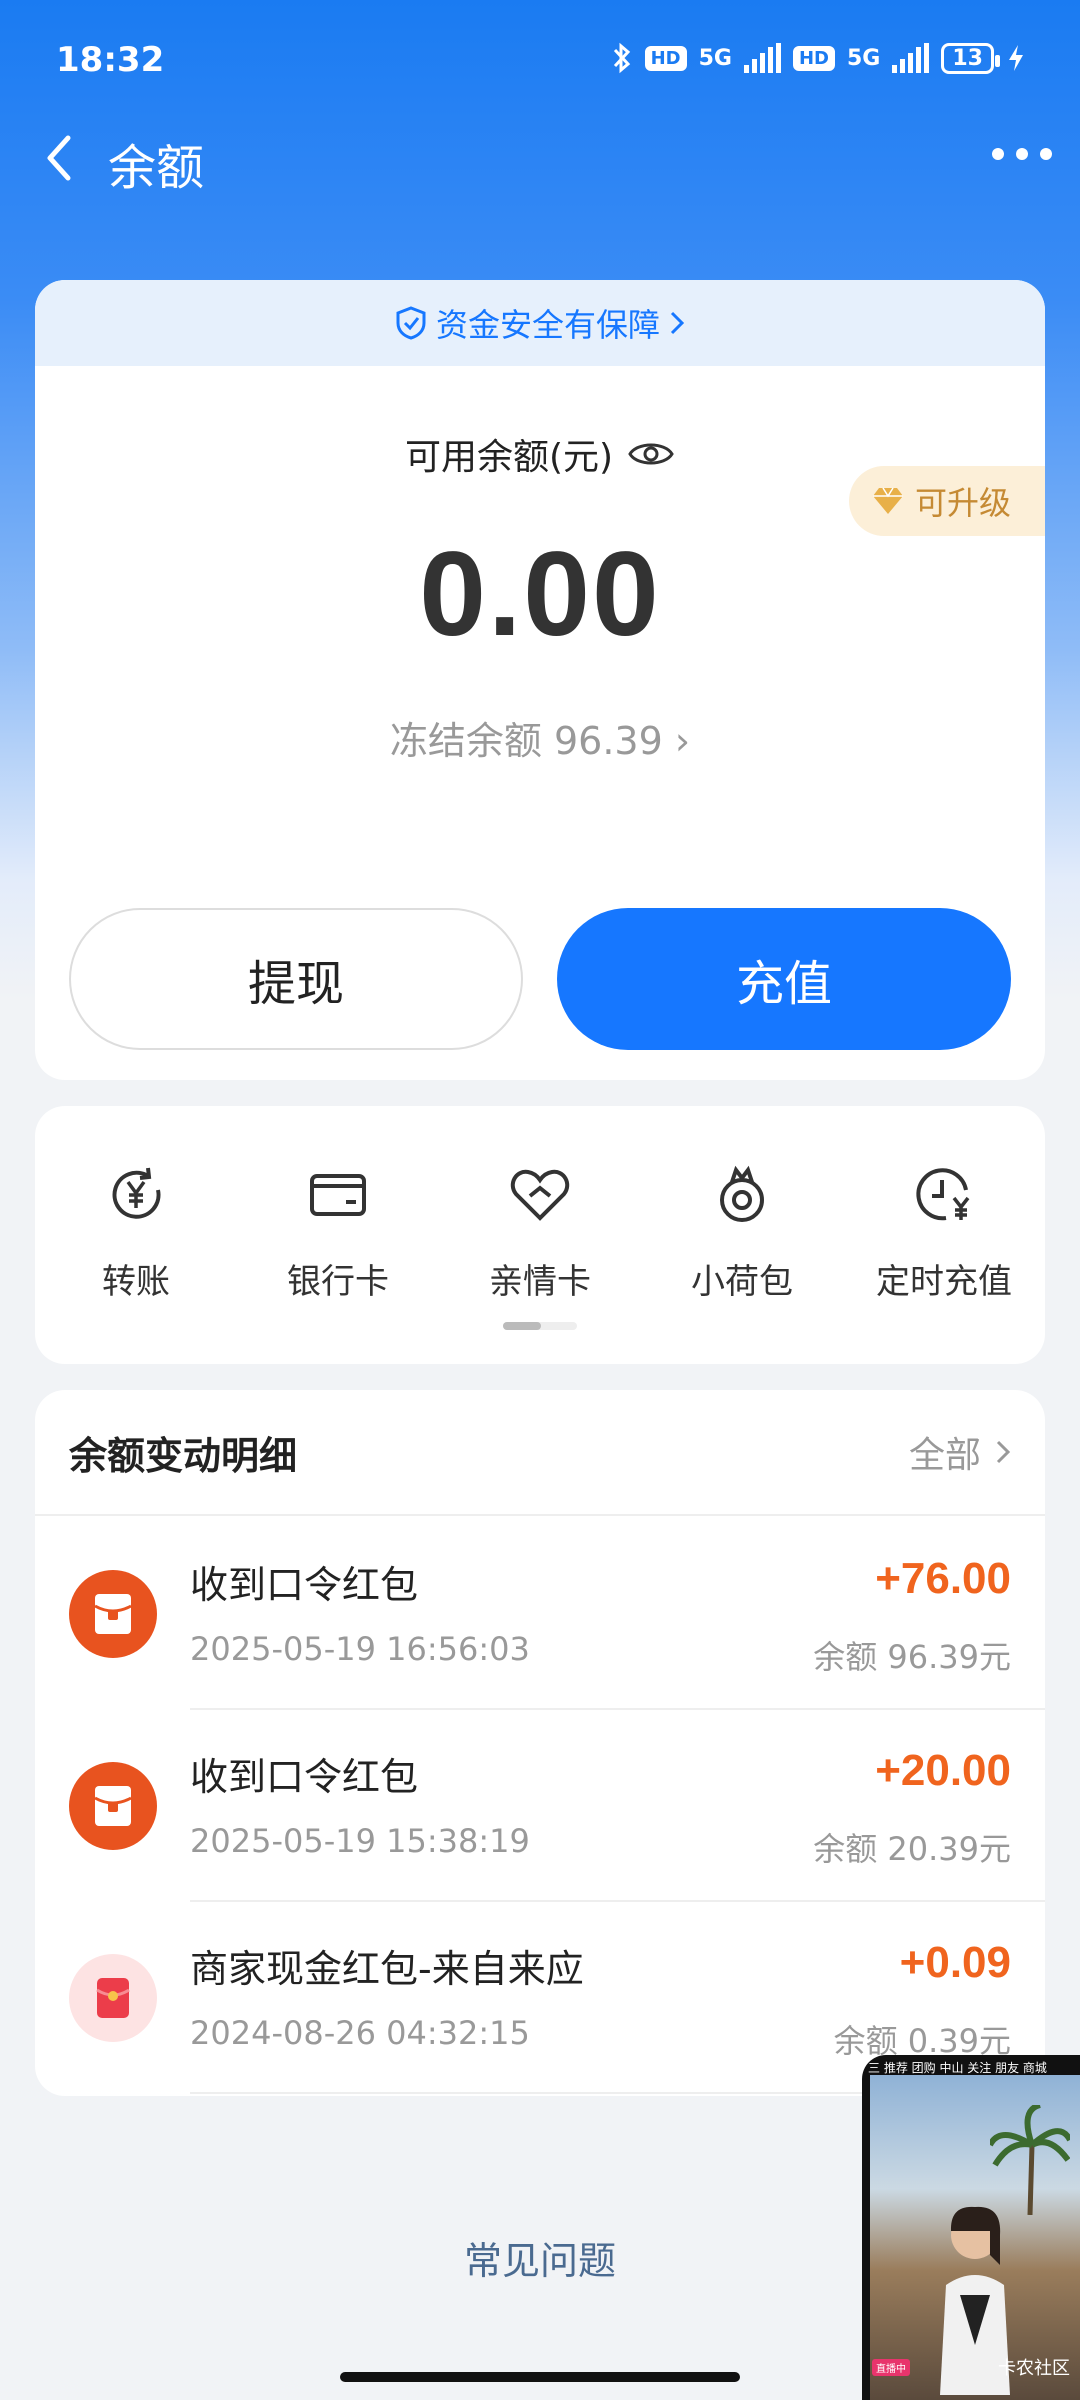 Image resolution: width=1080 pixels, height=2400 pixels. What do you see at coordinates (540, 2377) in the screenshot?
I see `home-indicator` at bounding box center [540, 2377].